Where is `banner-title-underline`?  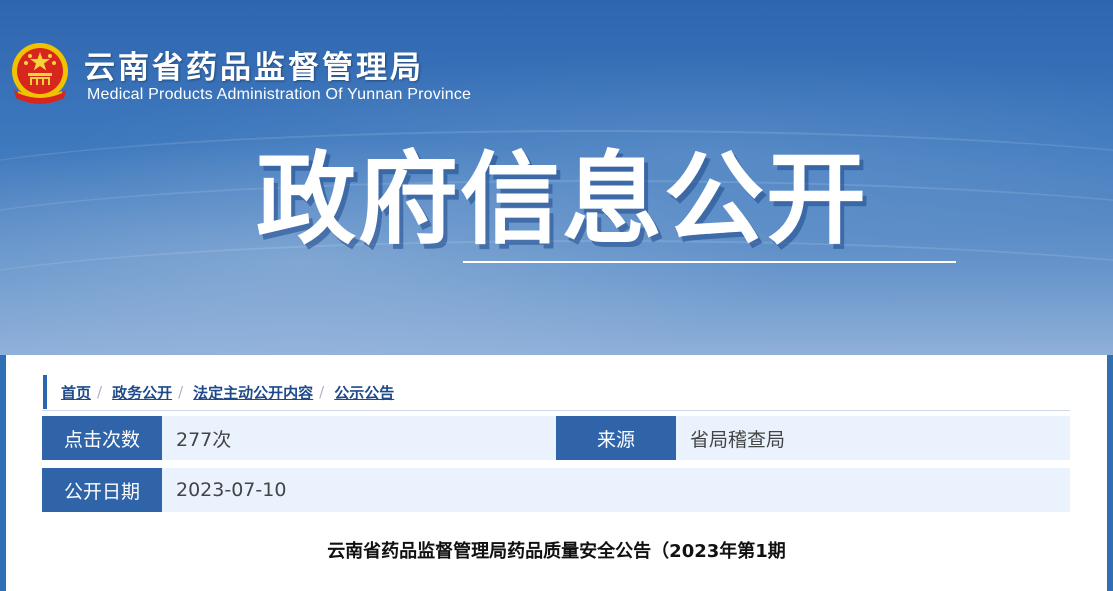
banner-title-underline is located at coordinates (709, 262).